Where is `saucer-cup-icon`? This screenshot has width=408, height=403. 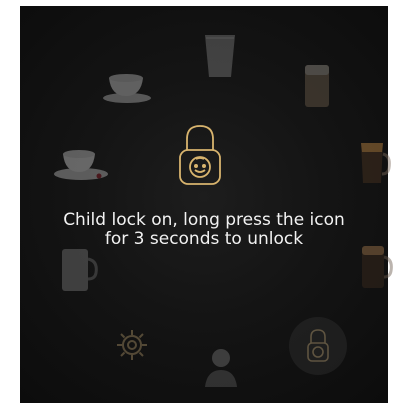
saucer-cup-icon is located at coordinates (81, 165).